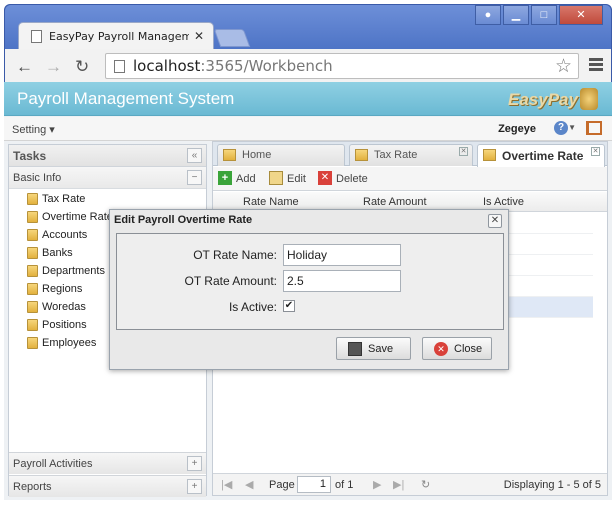 The image size is (616, 505). I want to click on sidebar-item-label: Accounts, so click(65, 235).